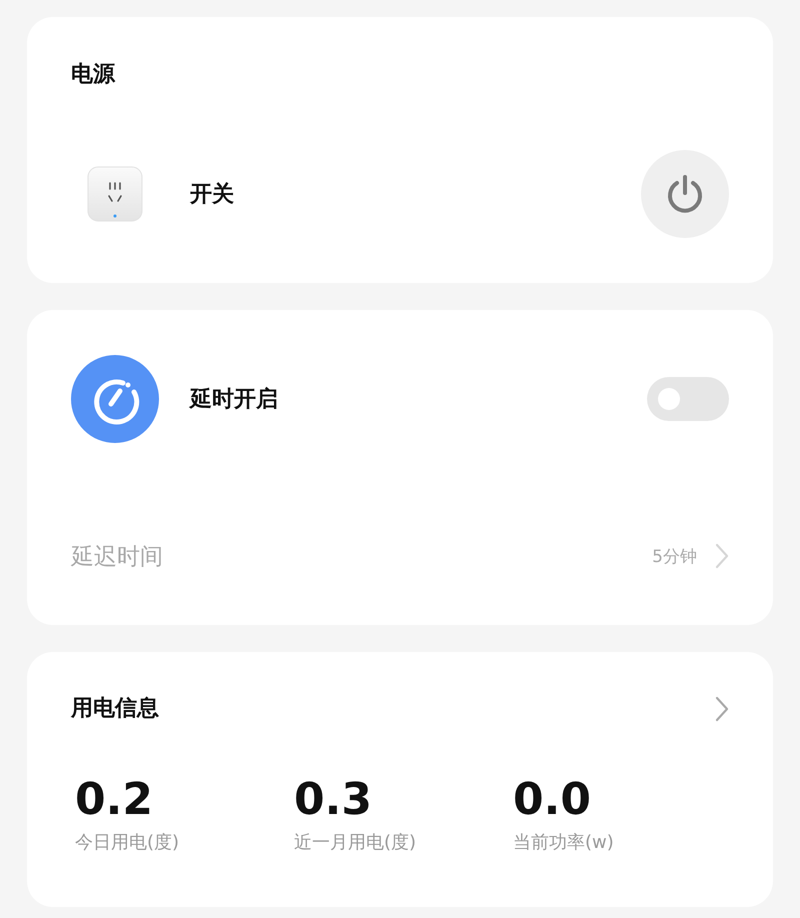 The width and height of the screenshot is (800, 918). What do you see at coordinates (115, 709) in the screenshot?
I see `card-title: 用电信息` at bounding box center [115, 709].